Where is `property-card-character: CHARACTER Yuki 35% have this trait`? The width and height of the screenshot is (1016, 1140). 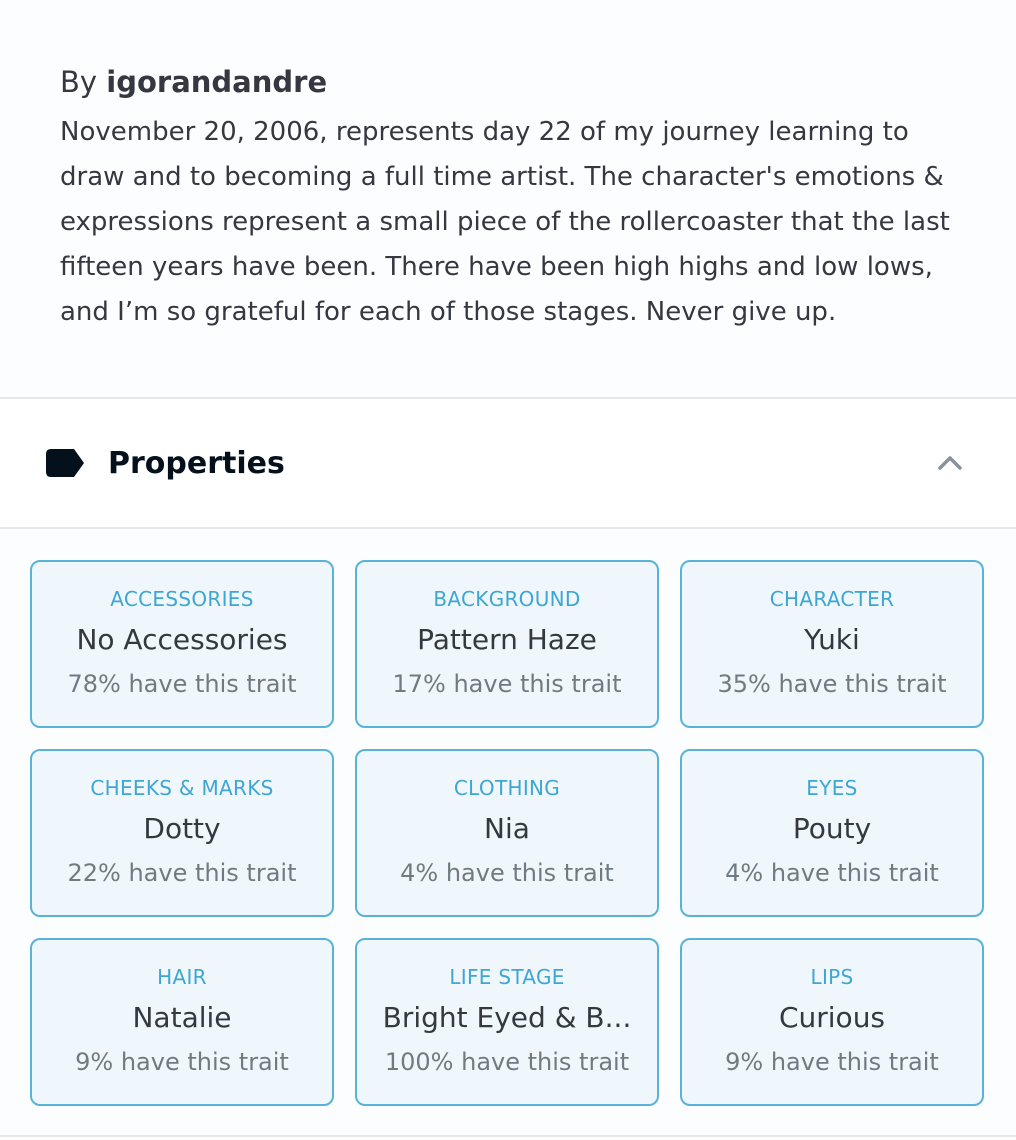
property-card-character: CHARACTER Yuki 35% have this trait is located at coordinates (832, 644).